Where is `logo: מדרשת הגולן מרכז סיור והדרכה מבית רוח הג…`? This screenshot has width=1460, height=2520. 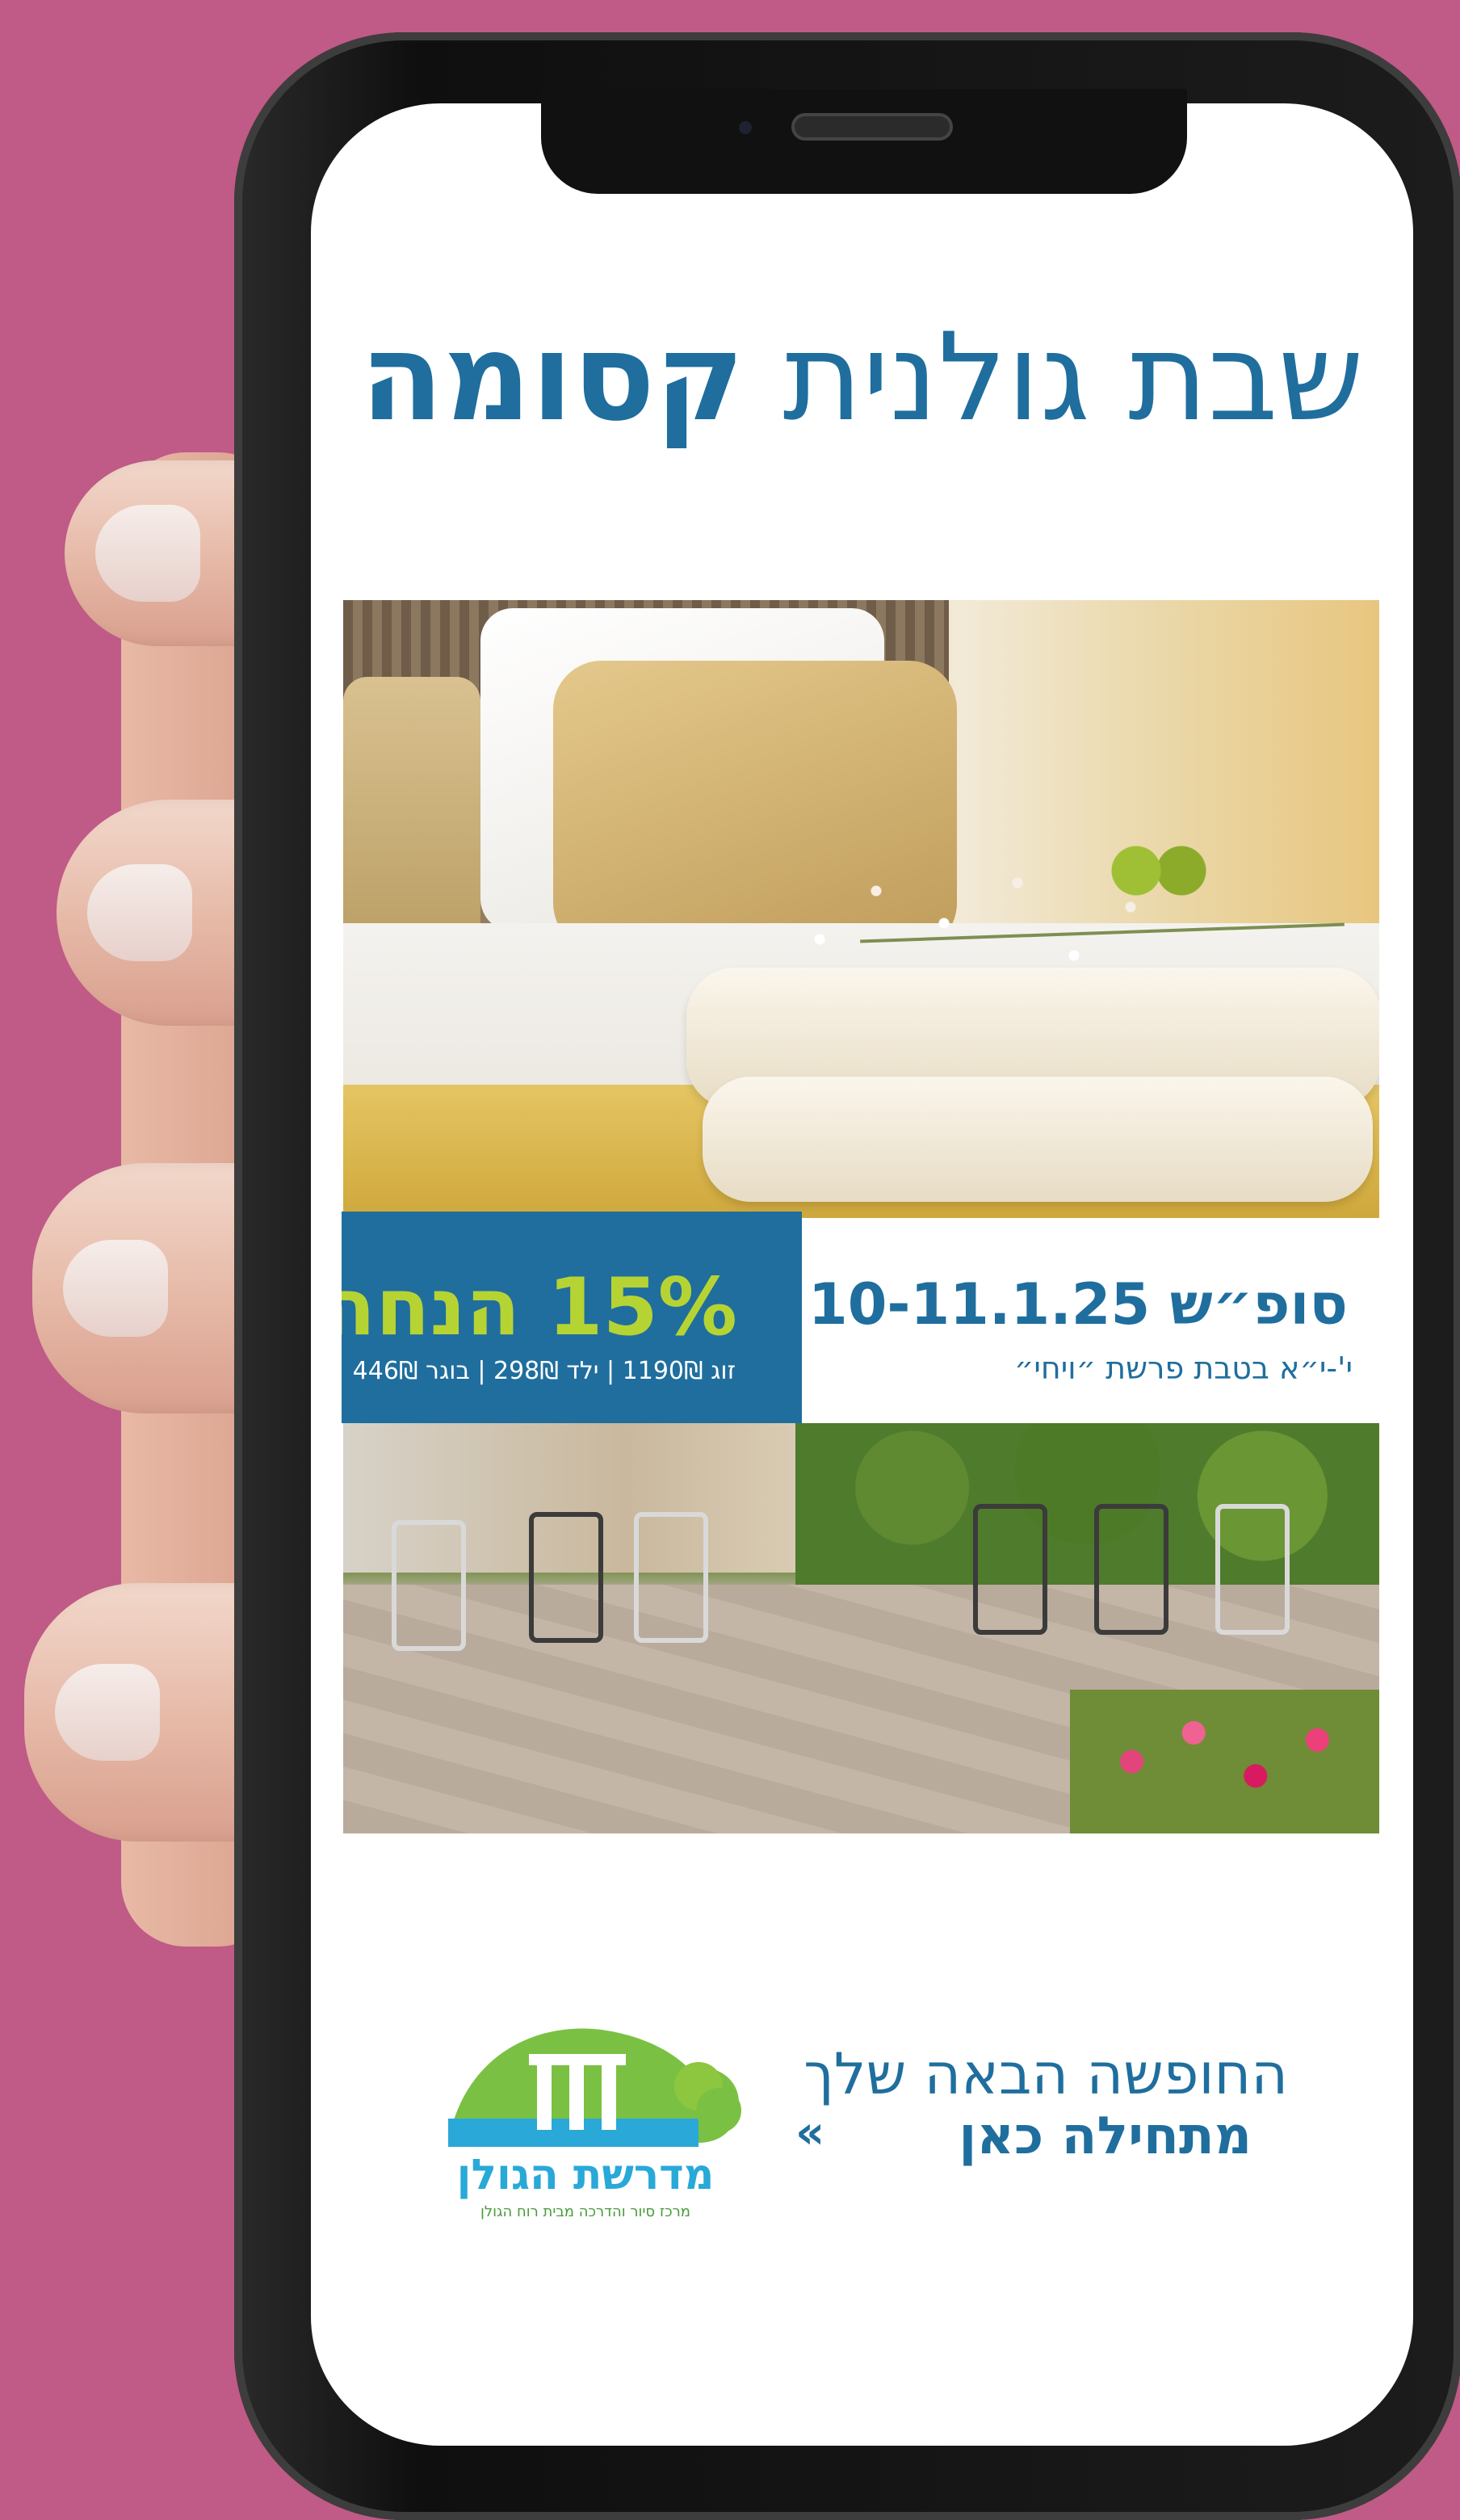 logo: מדרשת הגולן מרכז סיור והדרכה מבית רוח הג… is located at coordinates (585, 2115).